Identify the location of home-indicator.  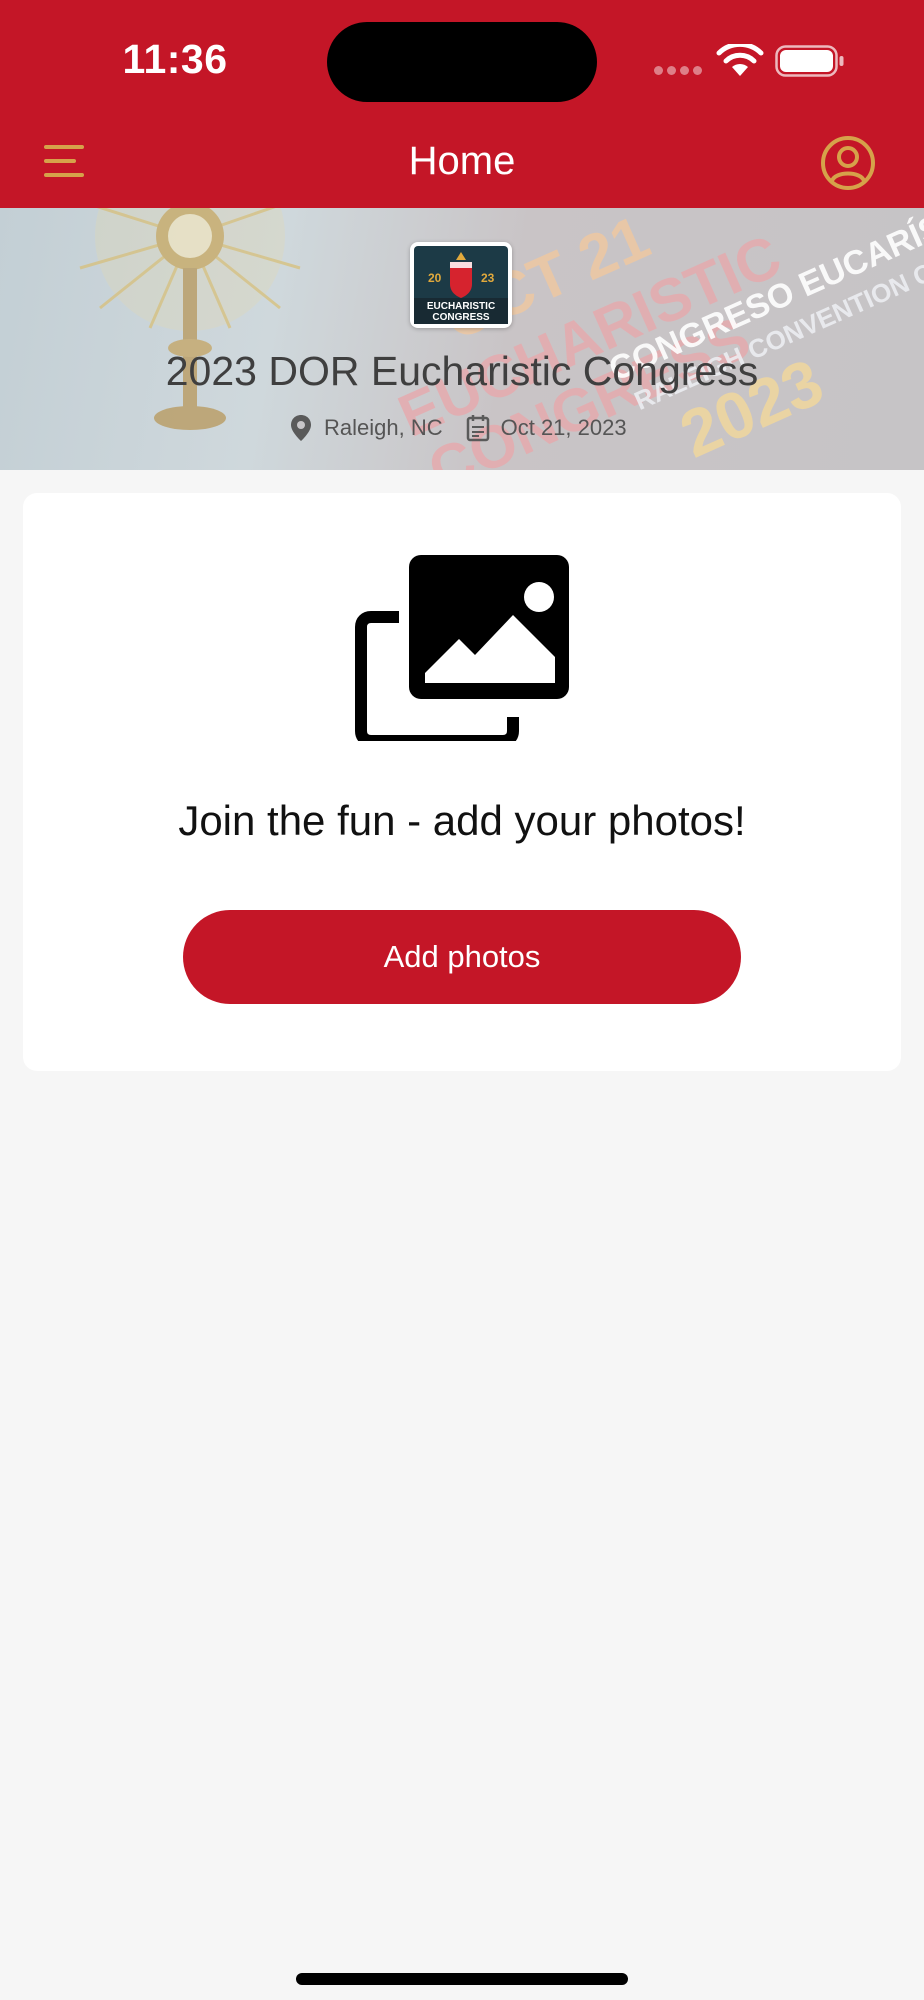
(462, 1979).